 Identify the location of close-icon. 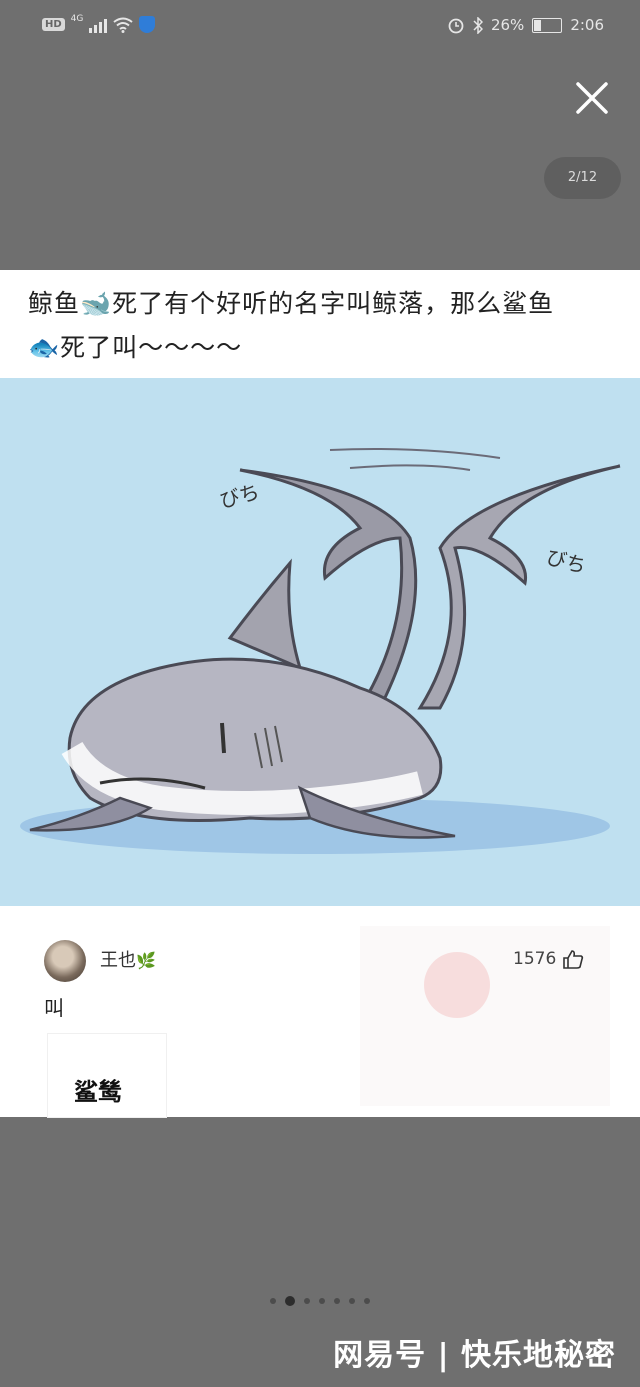
(592, 98).